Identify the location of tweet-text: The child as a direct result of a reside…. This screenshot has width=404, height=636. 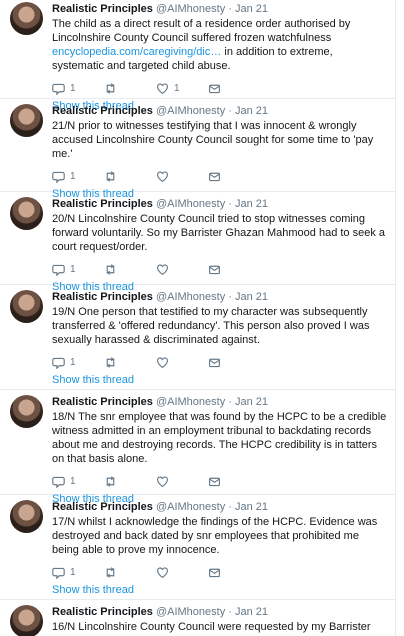
(219, 45).